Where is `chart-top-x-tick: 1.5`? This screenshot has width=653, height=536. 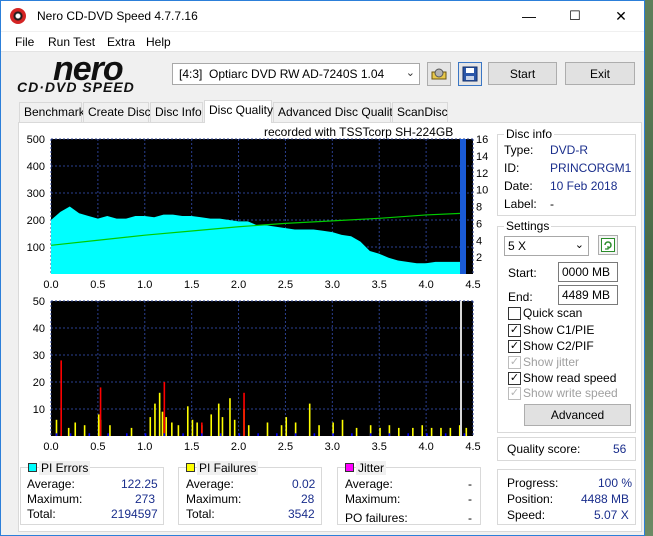 chart-top-x-tick: 1.5 is located at coordinates (191, 285).